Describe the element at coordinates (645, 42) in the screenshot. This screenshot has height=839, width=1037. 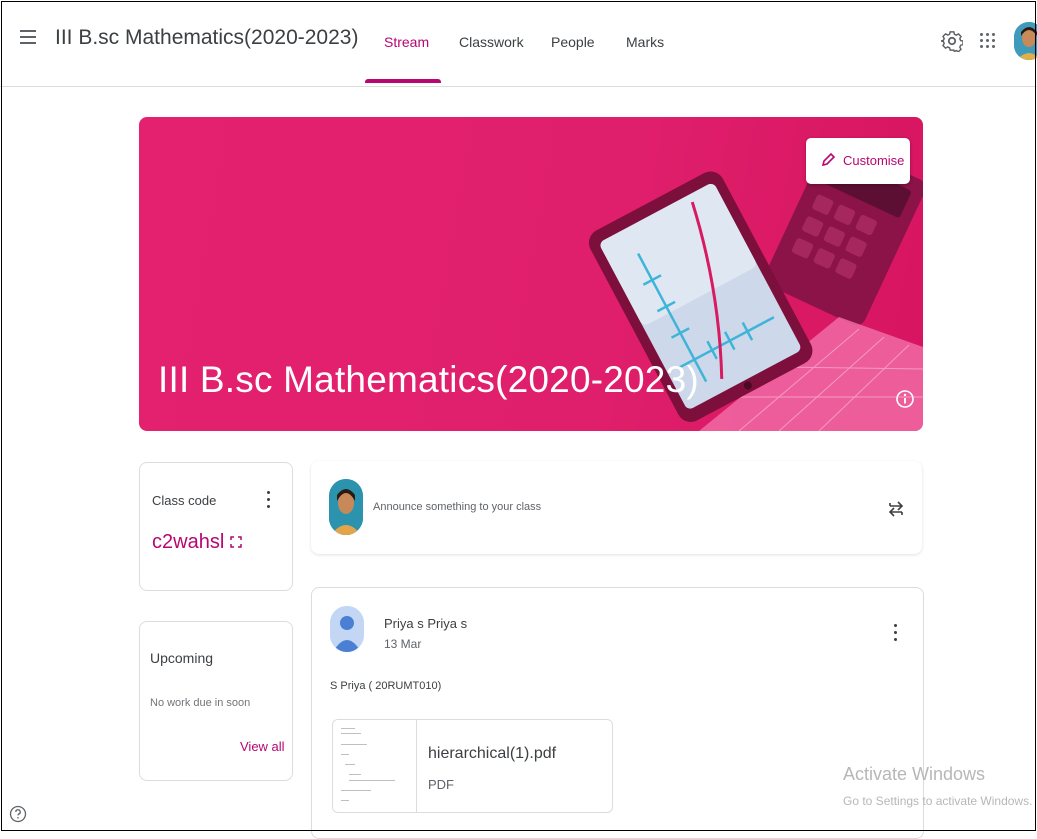
I see `tab-marks: Marks` at that location.